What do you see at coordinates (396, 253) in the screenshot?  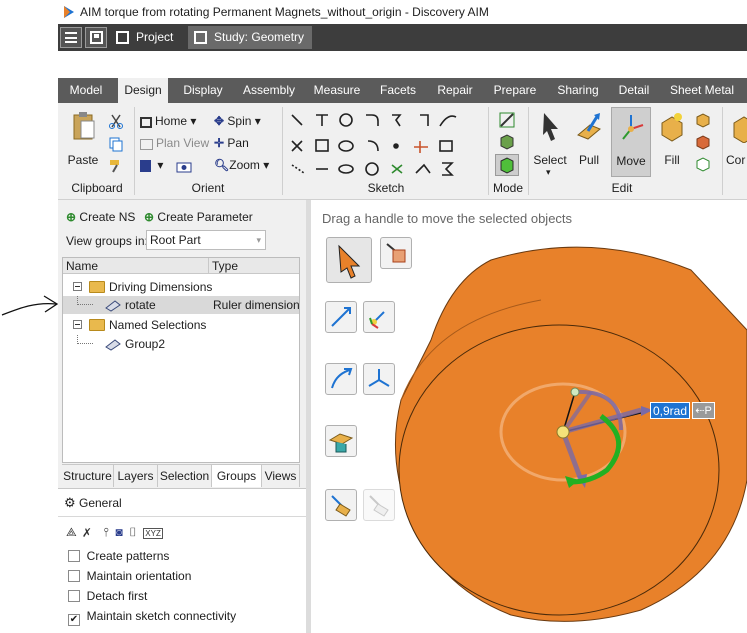 I see `select-component-guide` at bounding box center [396, 253].